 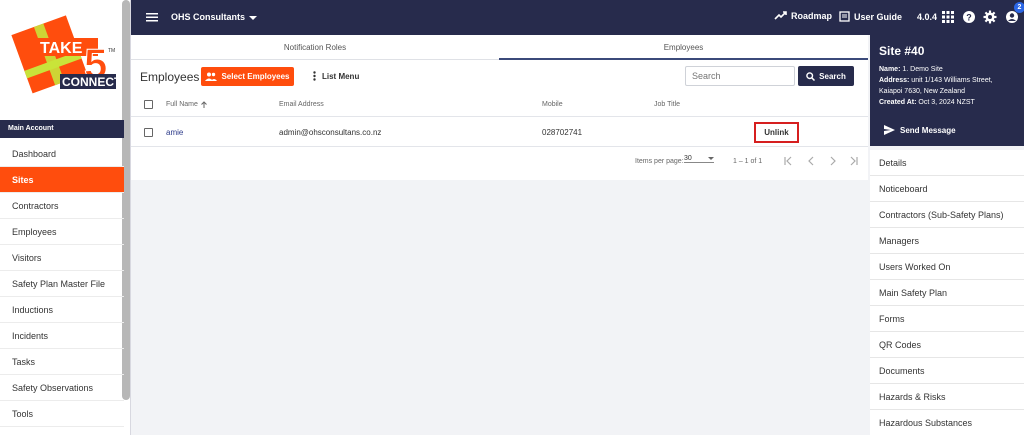 What do you see at coordinates (62, 414) in the screenshot?
I see `sidebar-item-tools: Tools` at bounding box center [62, 414].